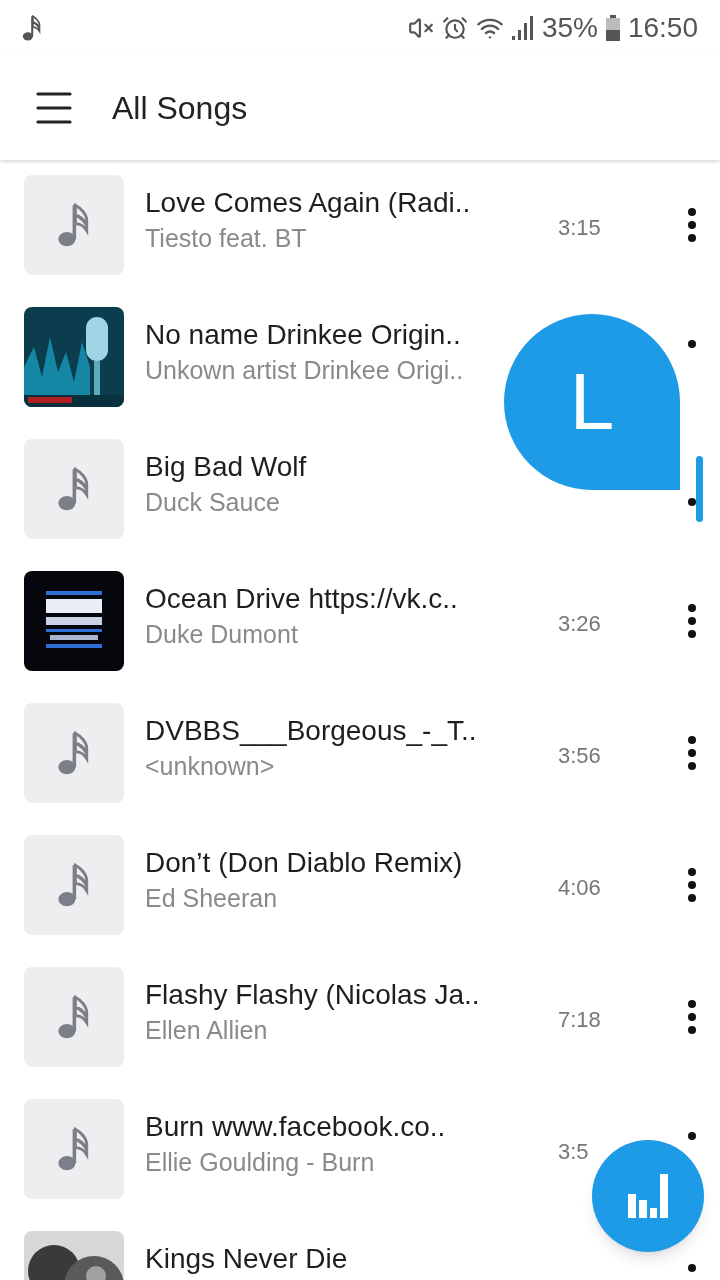 The height and width of the screenshot is (1280, 720). What do you see at coordinates (569, 28) in the screenshot?
I see `battery-percent: 35%` at bounding box center [569, 28].